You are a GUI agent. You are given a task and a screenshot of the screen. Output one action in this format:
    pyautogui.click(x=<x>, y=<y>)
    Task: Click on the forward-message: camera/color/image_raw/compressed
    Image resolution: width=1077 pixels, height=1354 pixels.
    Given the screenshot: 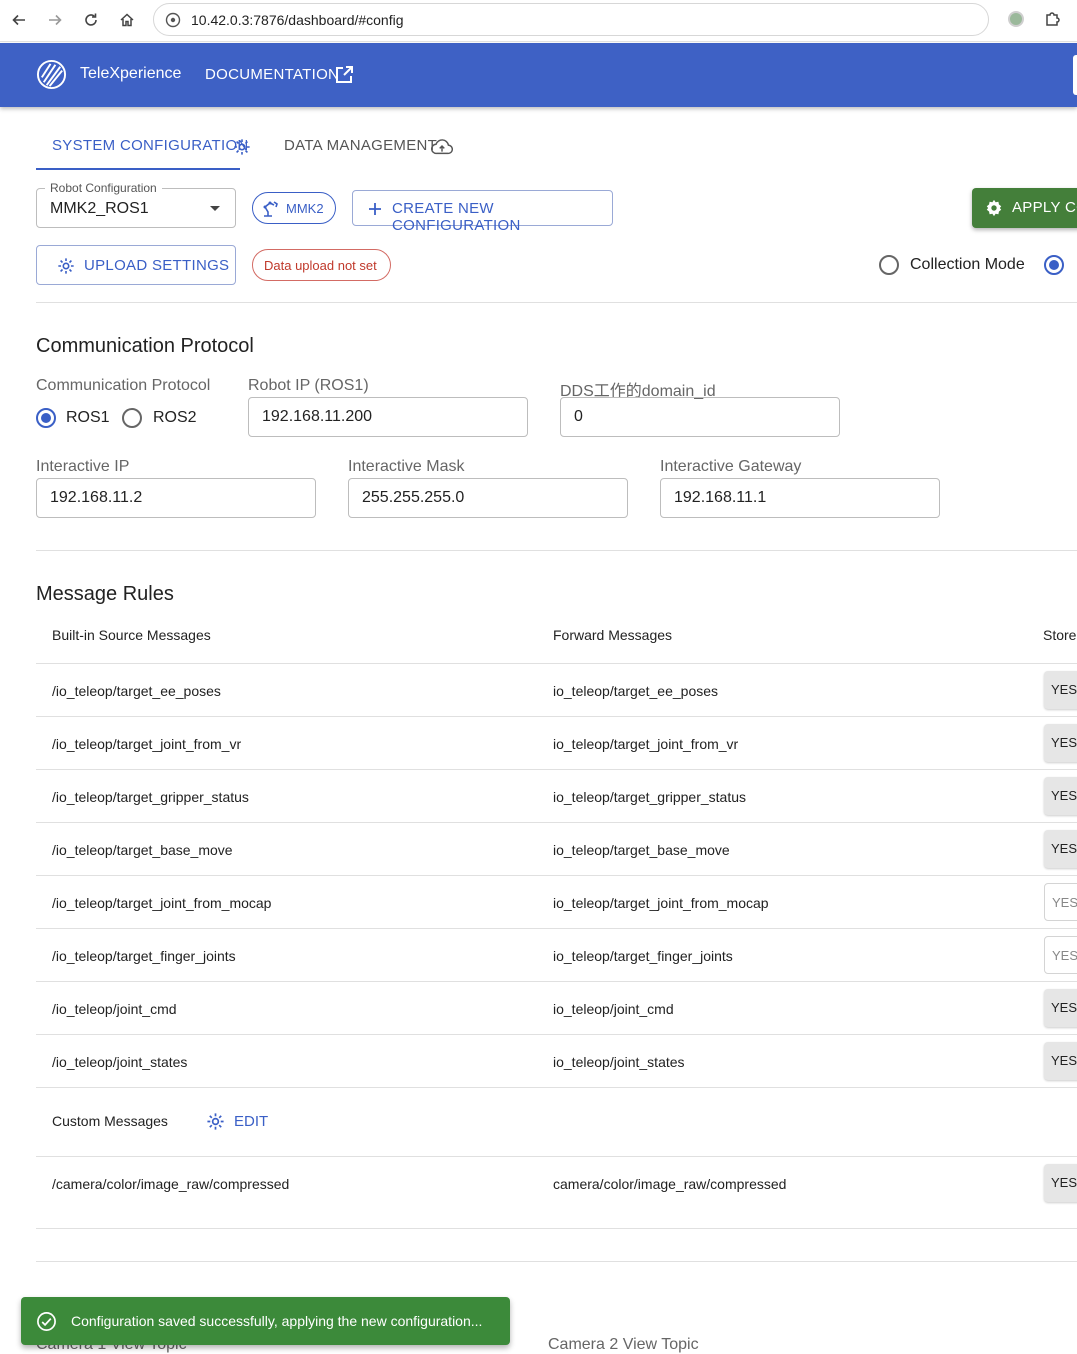 What is the action you would take?
    pyautogui.click(x=670, y=1184)
    